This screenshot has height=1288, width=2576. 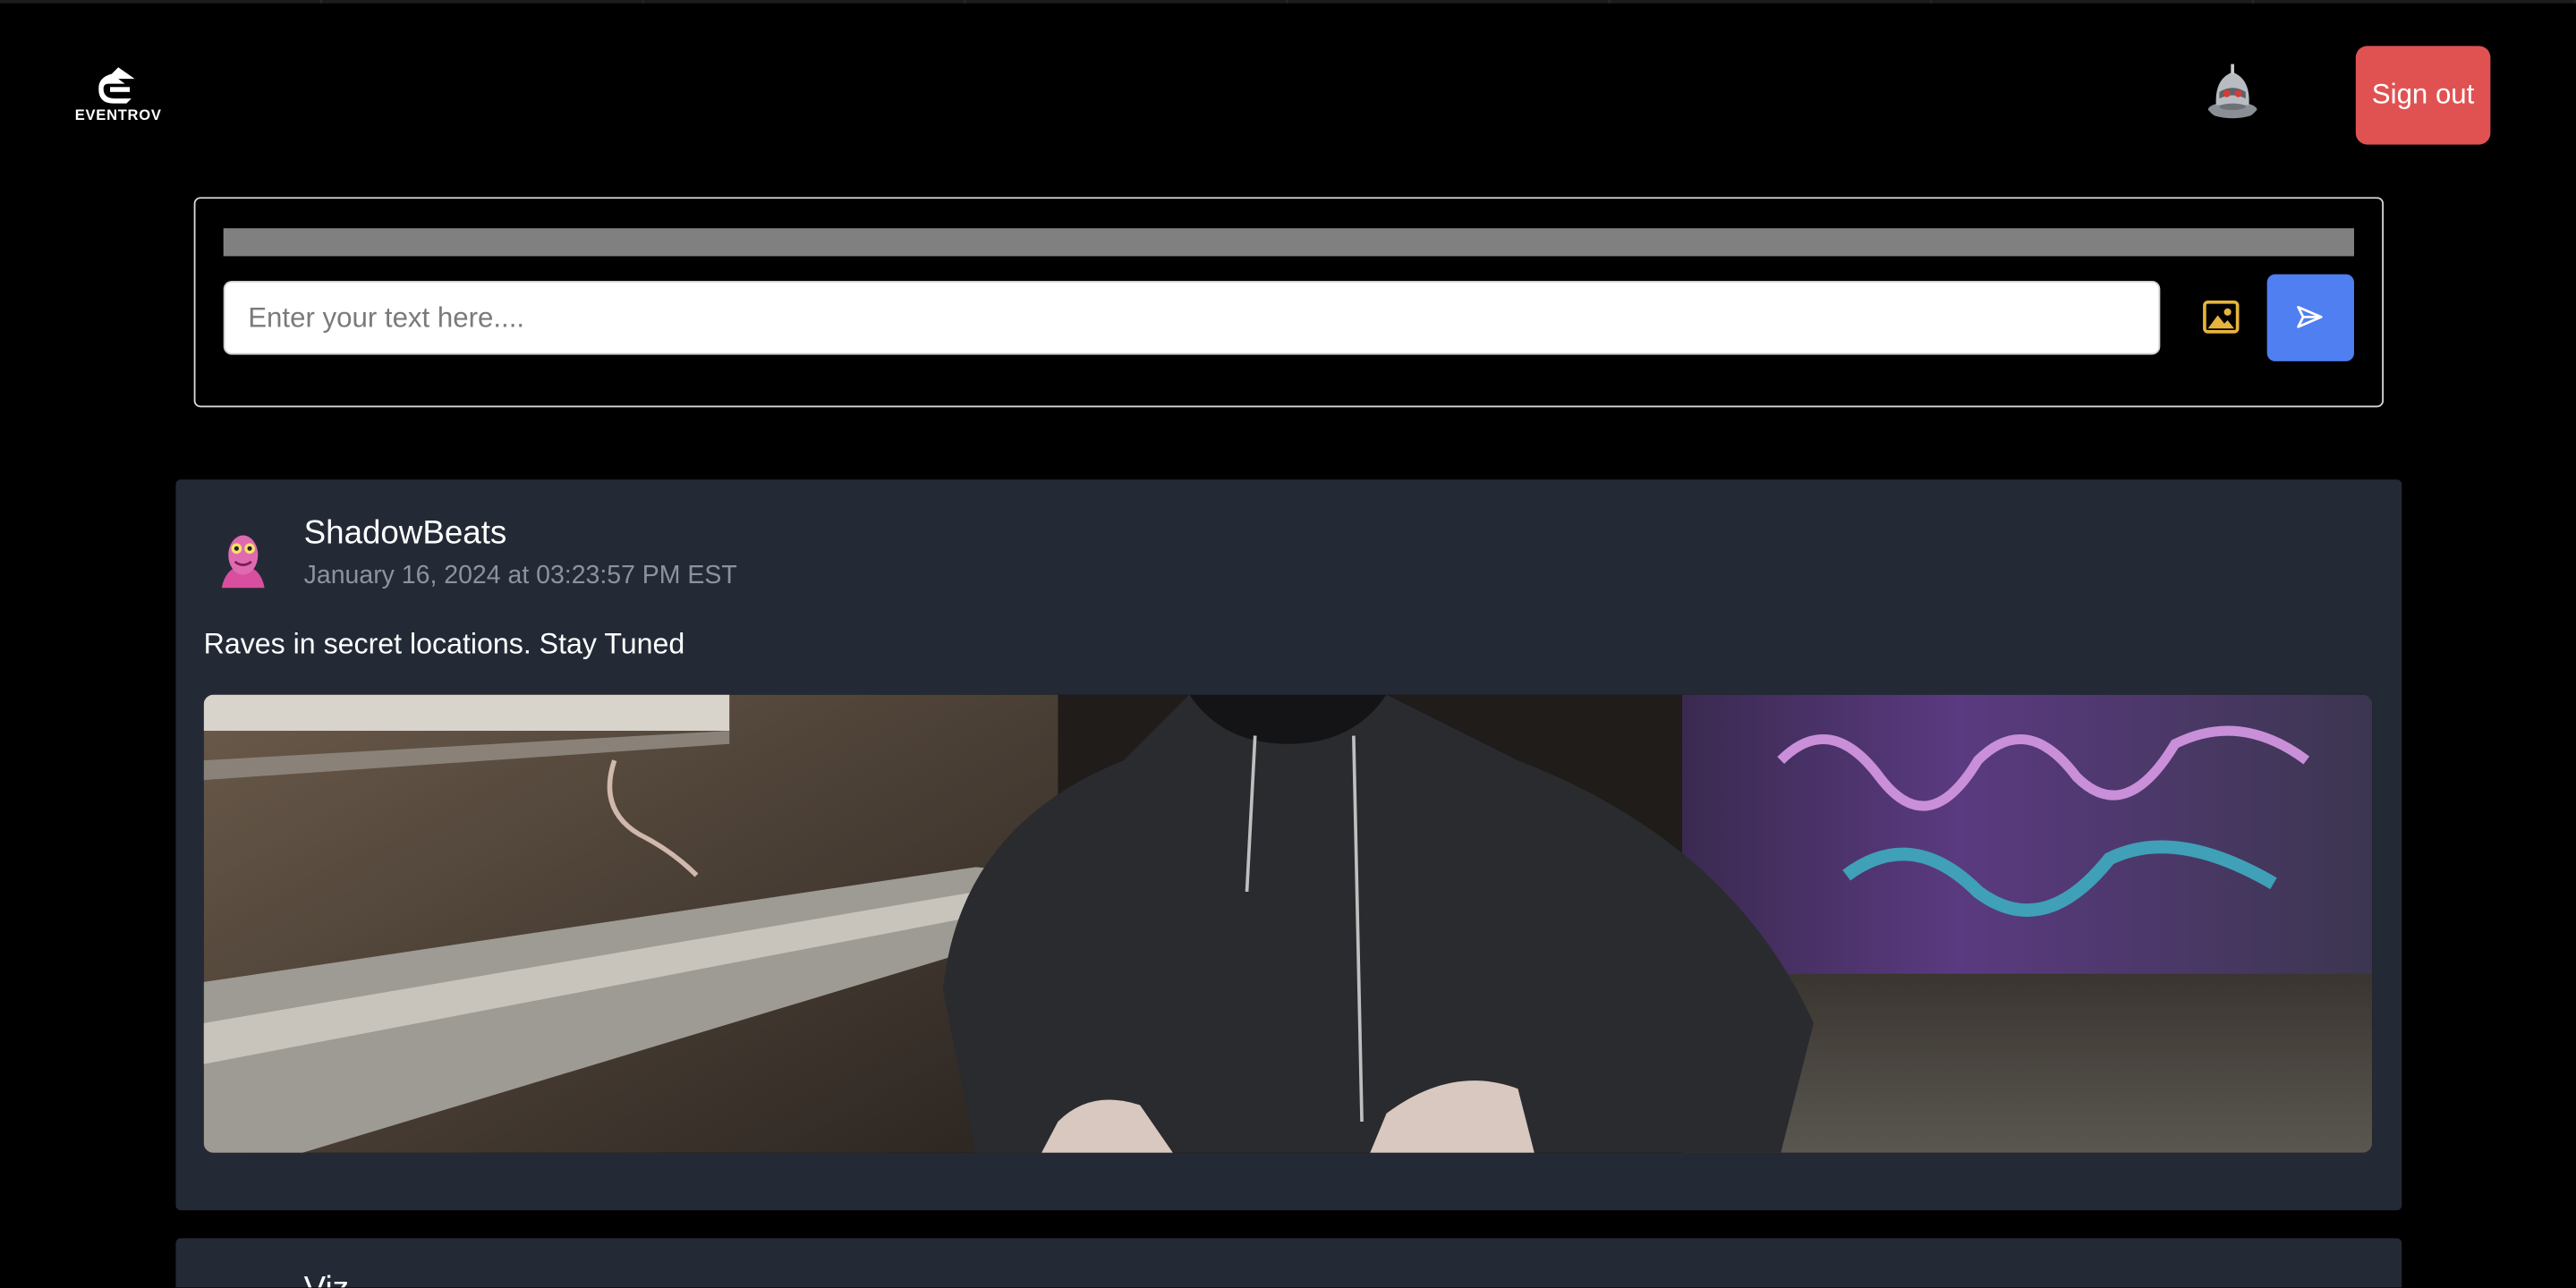 I want to click on post-card: Viz, so click(x=1288, y=1263).